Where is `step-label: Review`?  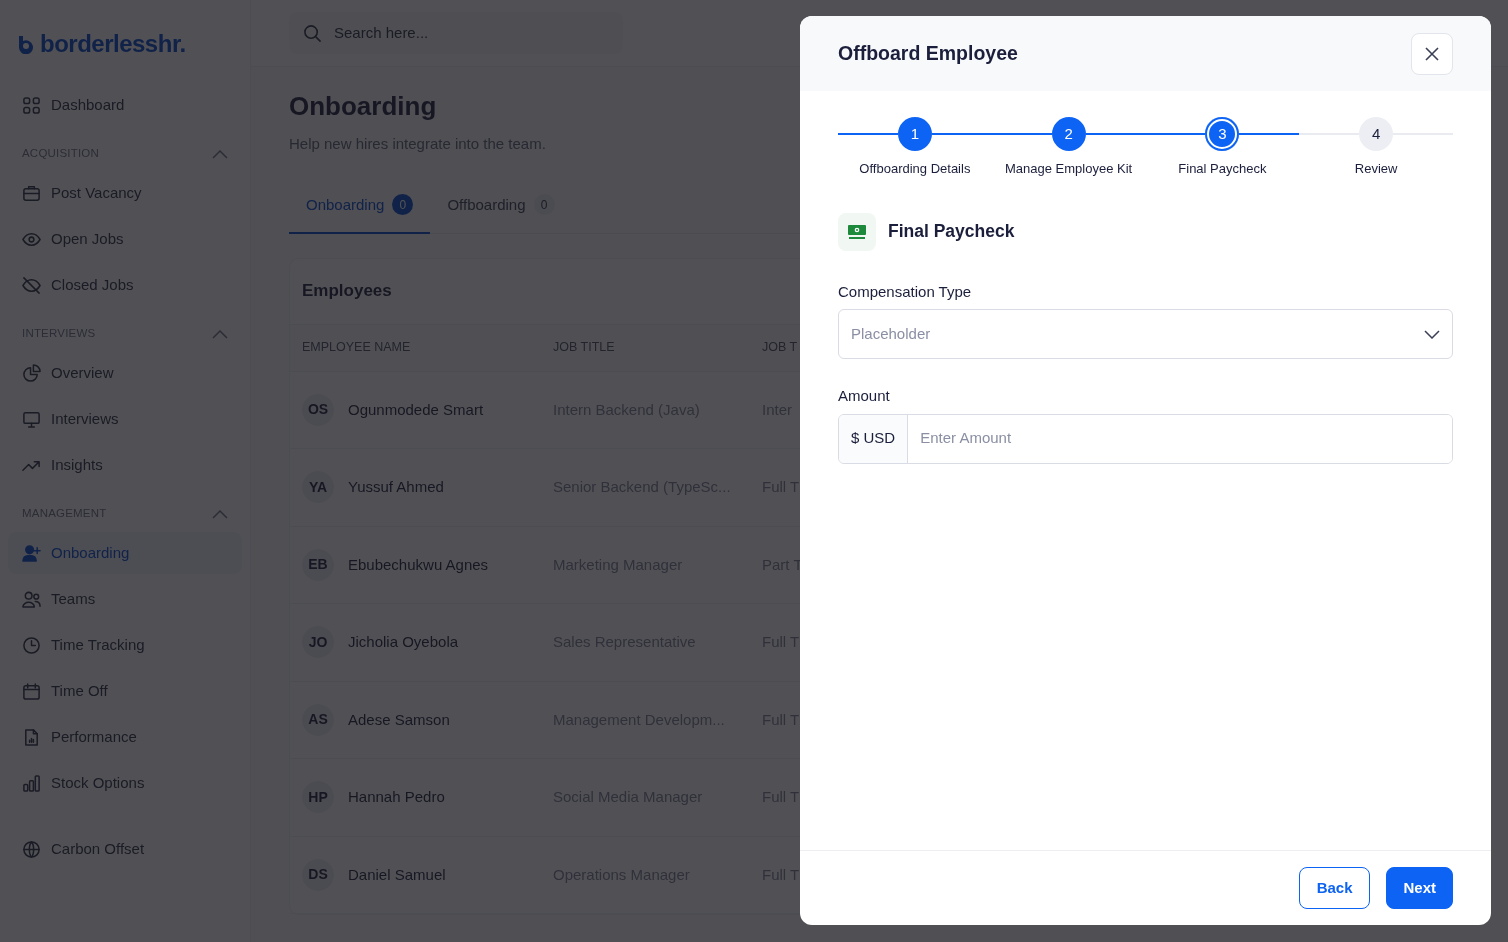 step-label: Review is located at coordinates (1376, 169).